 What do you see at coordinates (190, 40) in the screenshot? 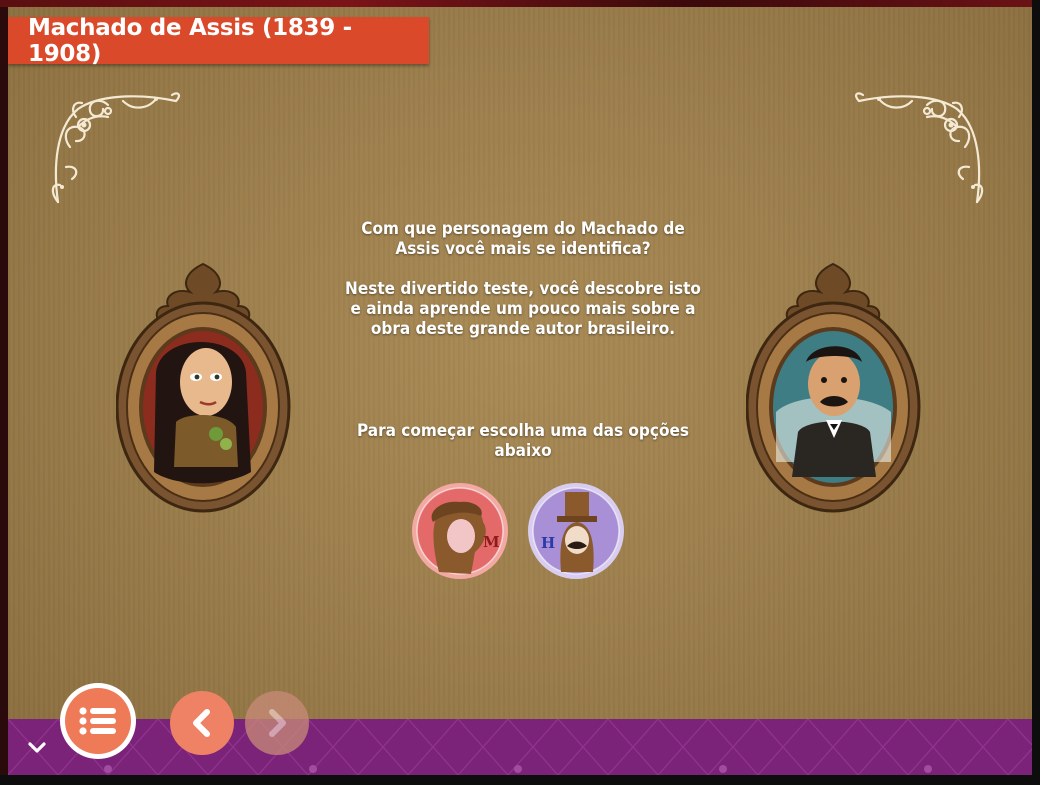
I see `page-title: Machado de Assis (1839 - 1908)` at bounding box center [190, 40].